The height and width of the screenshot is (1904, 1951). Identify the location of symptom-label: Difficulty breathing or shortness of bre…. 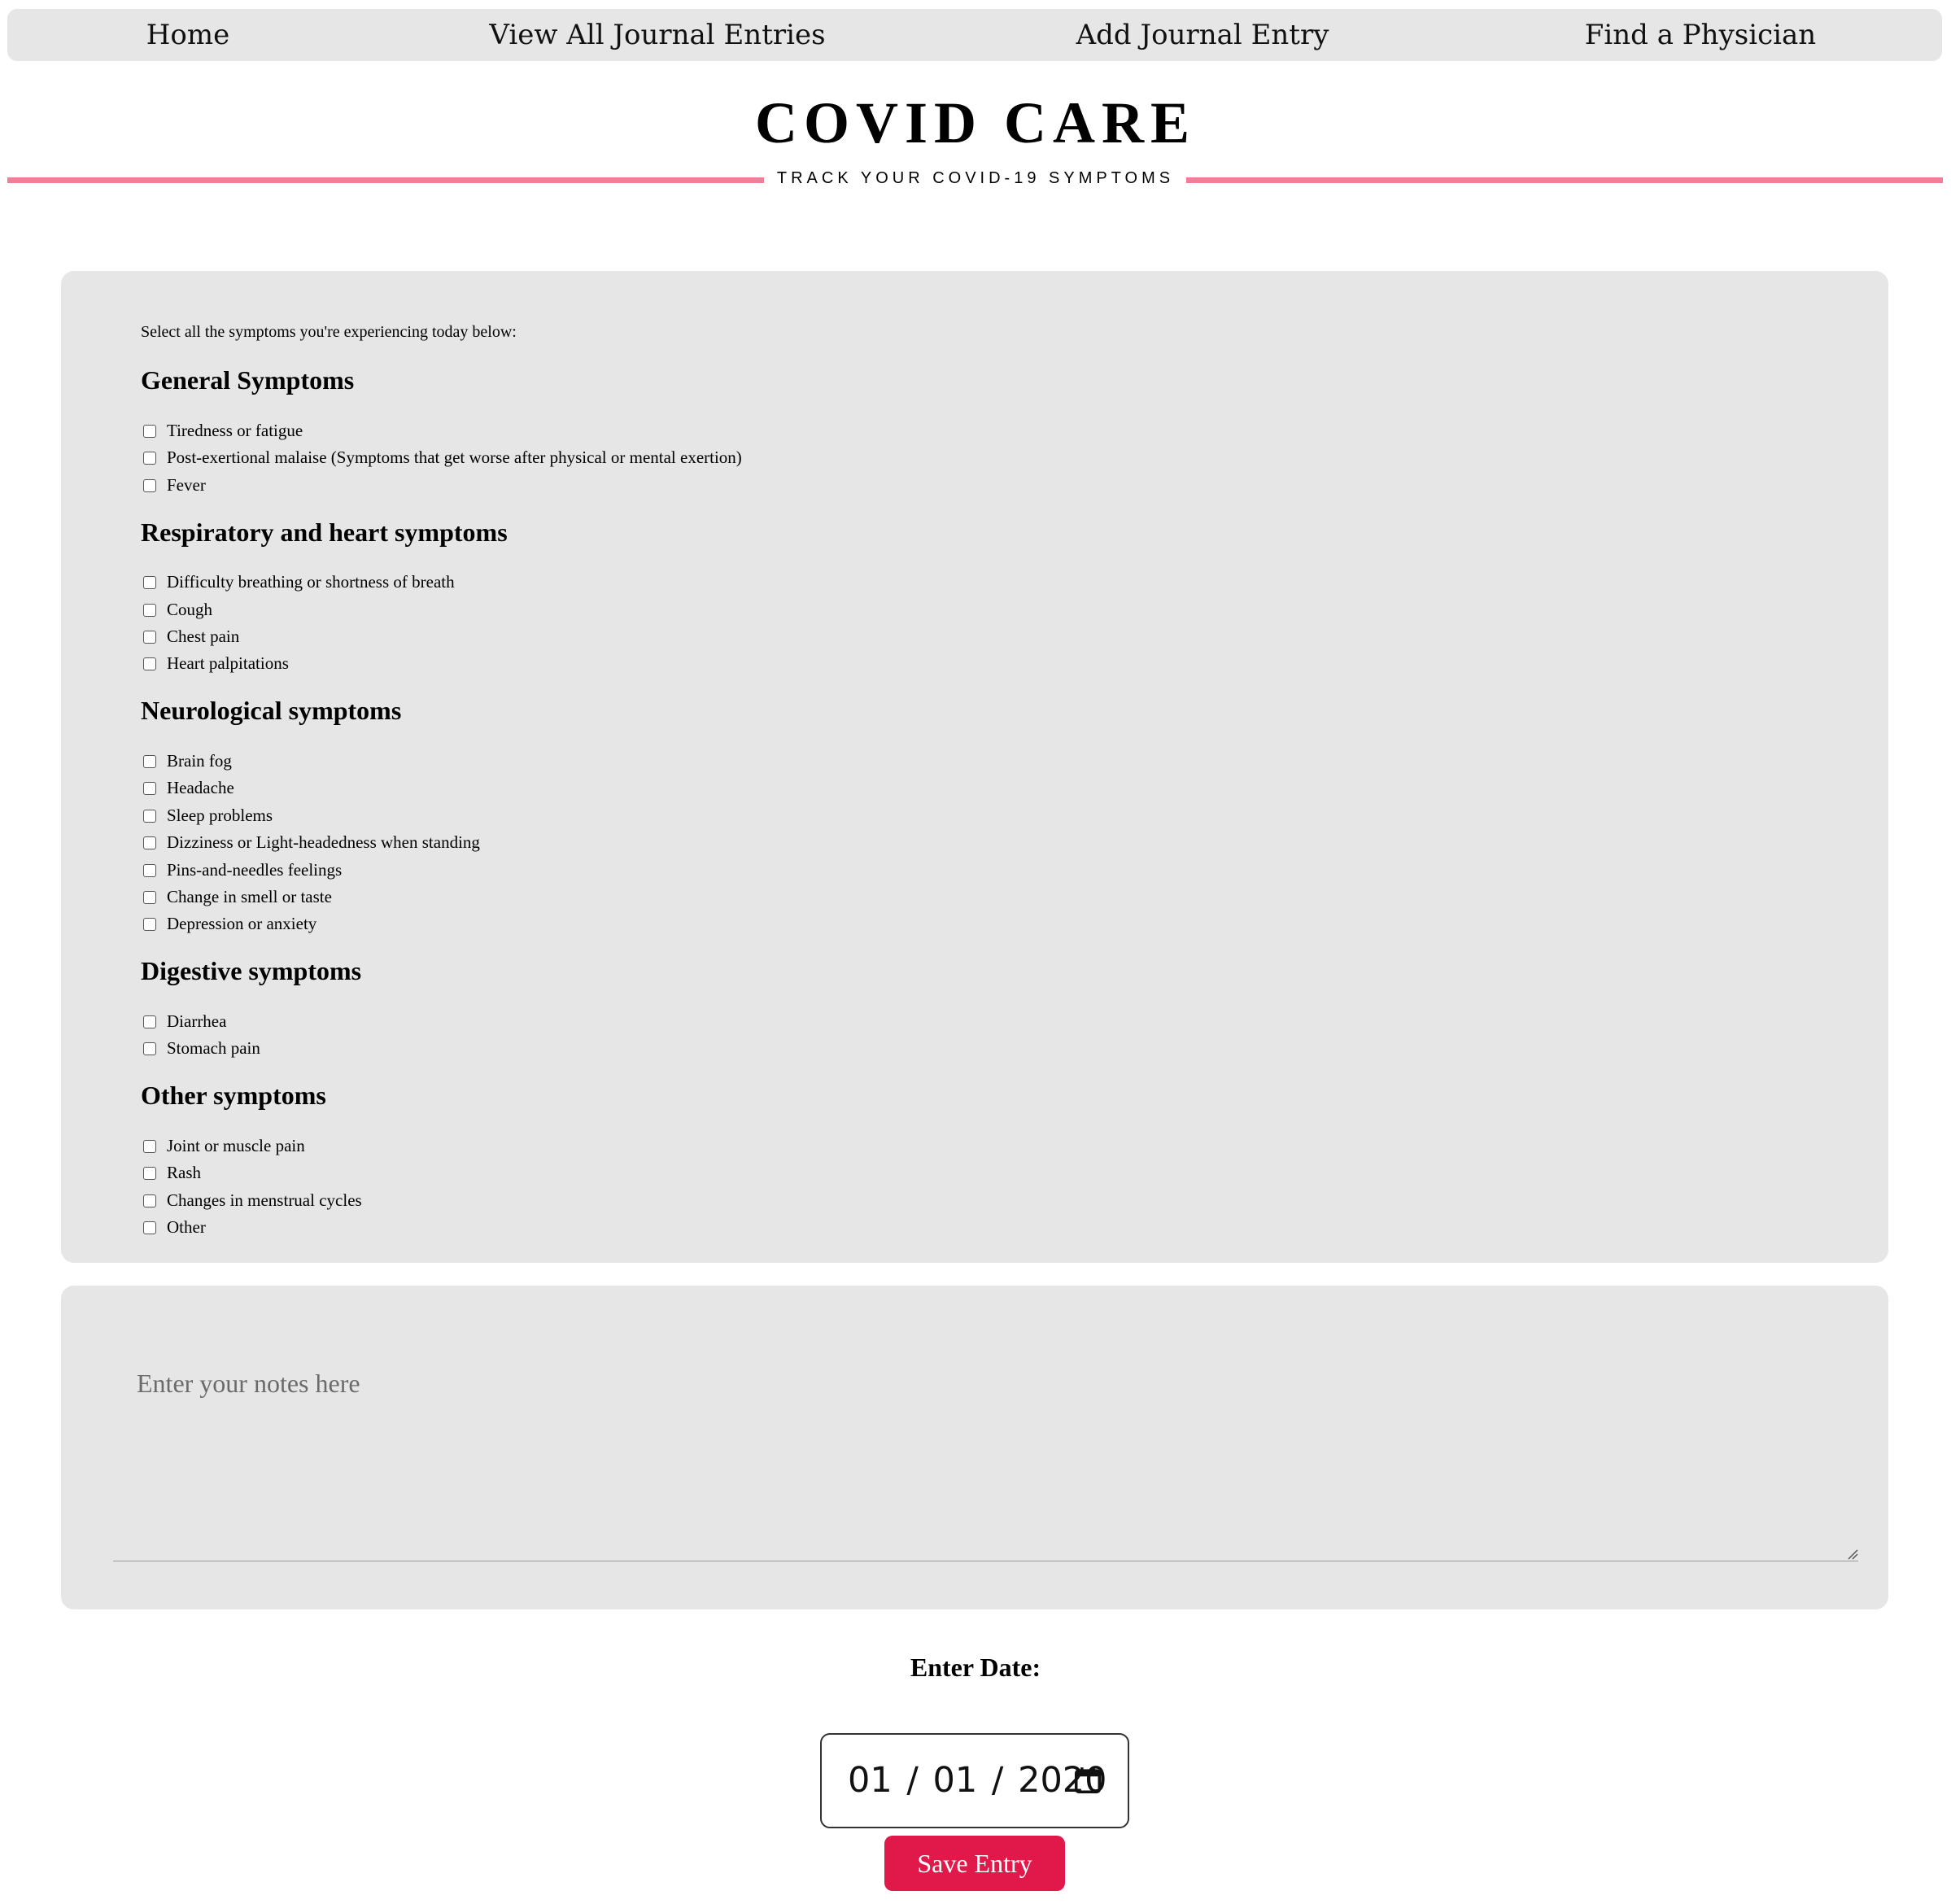
(311, 582).